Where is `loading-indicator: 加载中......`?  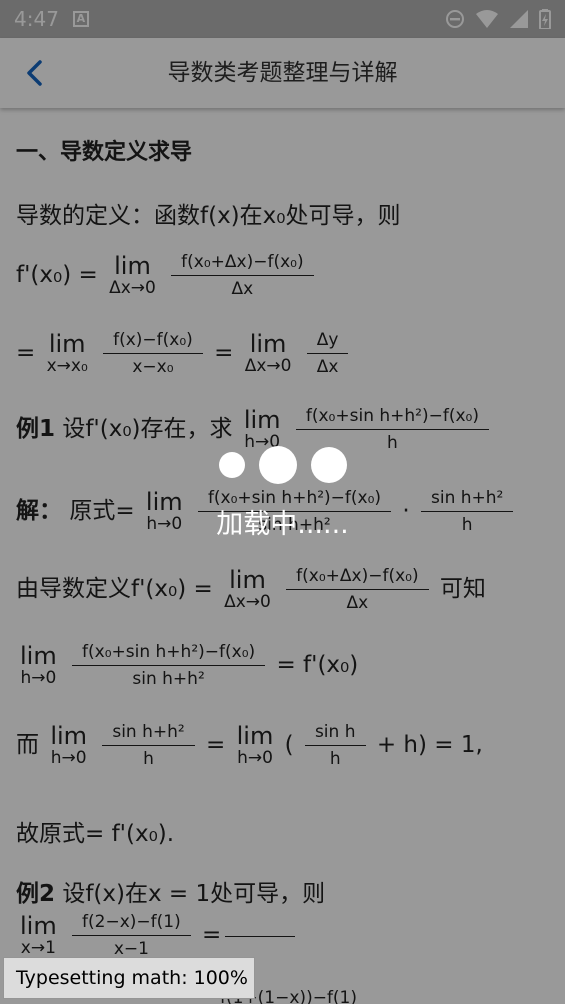
loading-indicator: 加载中...... is located at coordinates (282, 490).